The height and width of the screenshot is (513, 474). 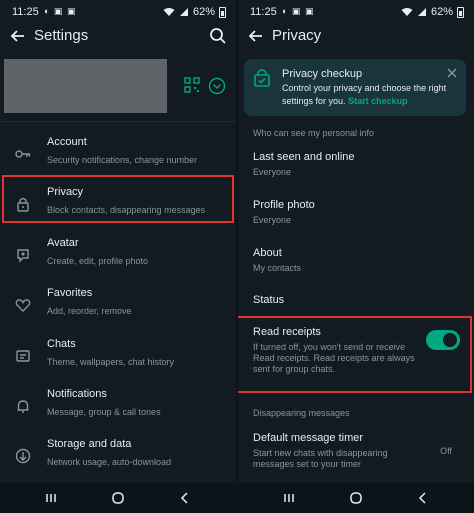 What do you see at coordinates (356, 166) in the screenshot?
I see `privacy-item-last-seen: Last seen and online Everyone` at bounding box center [356, 166].